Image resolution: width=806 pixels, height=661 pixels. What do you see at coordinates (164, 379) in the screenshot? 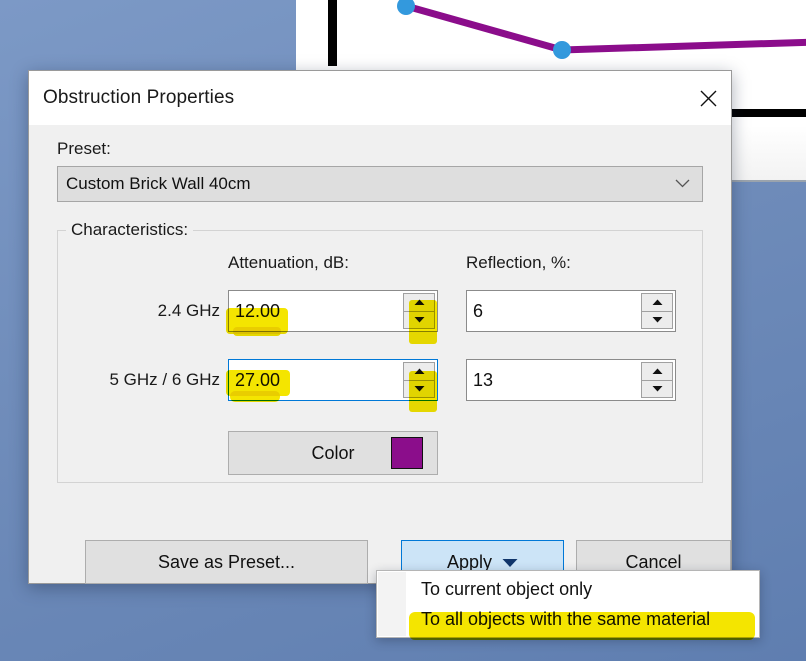
I see `band-label-5ghz-6ghz: 5 GHz / 6 GHz` at bounding box center [164, 379].